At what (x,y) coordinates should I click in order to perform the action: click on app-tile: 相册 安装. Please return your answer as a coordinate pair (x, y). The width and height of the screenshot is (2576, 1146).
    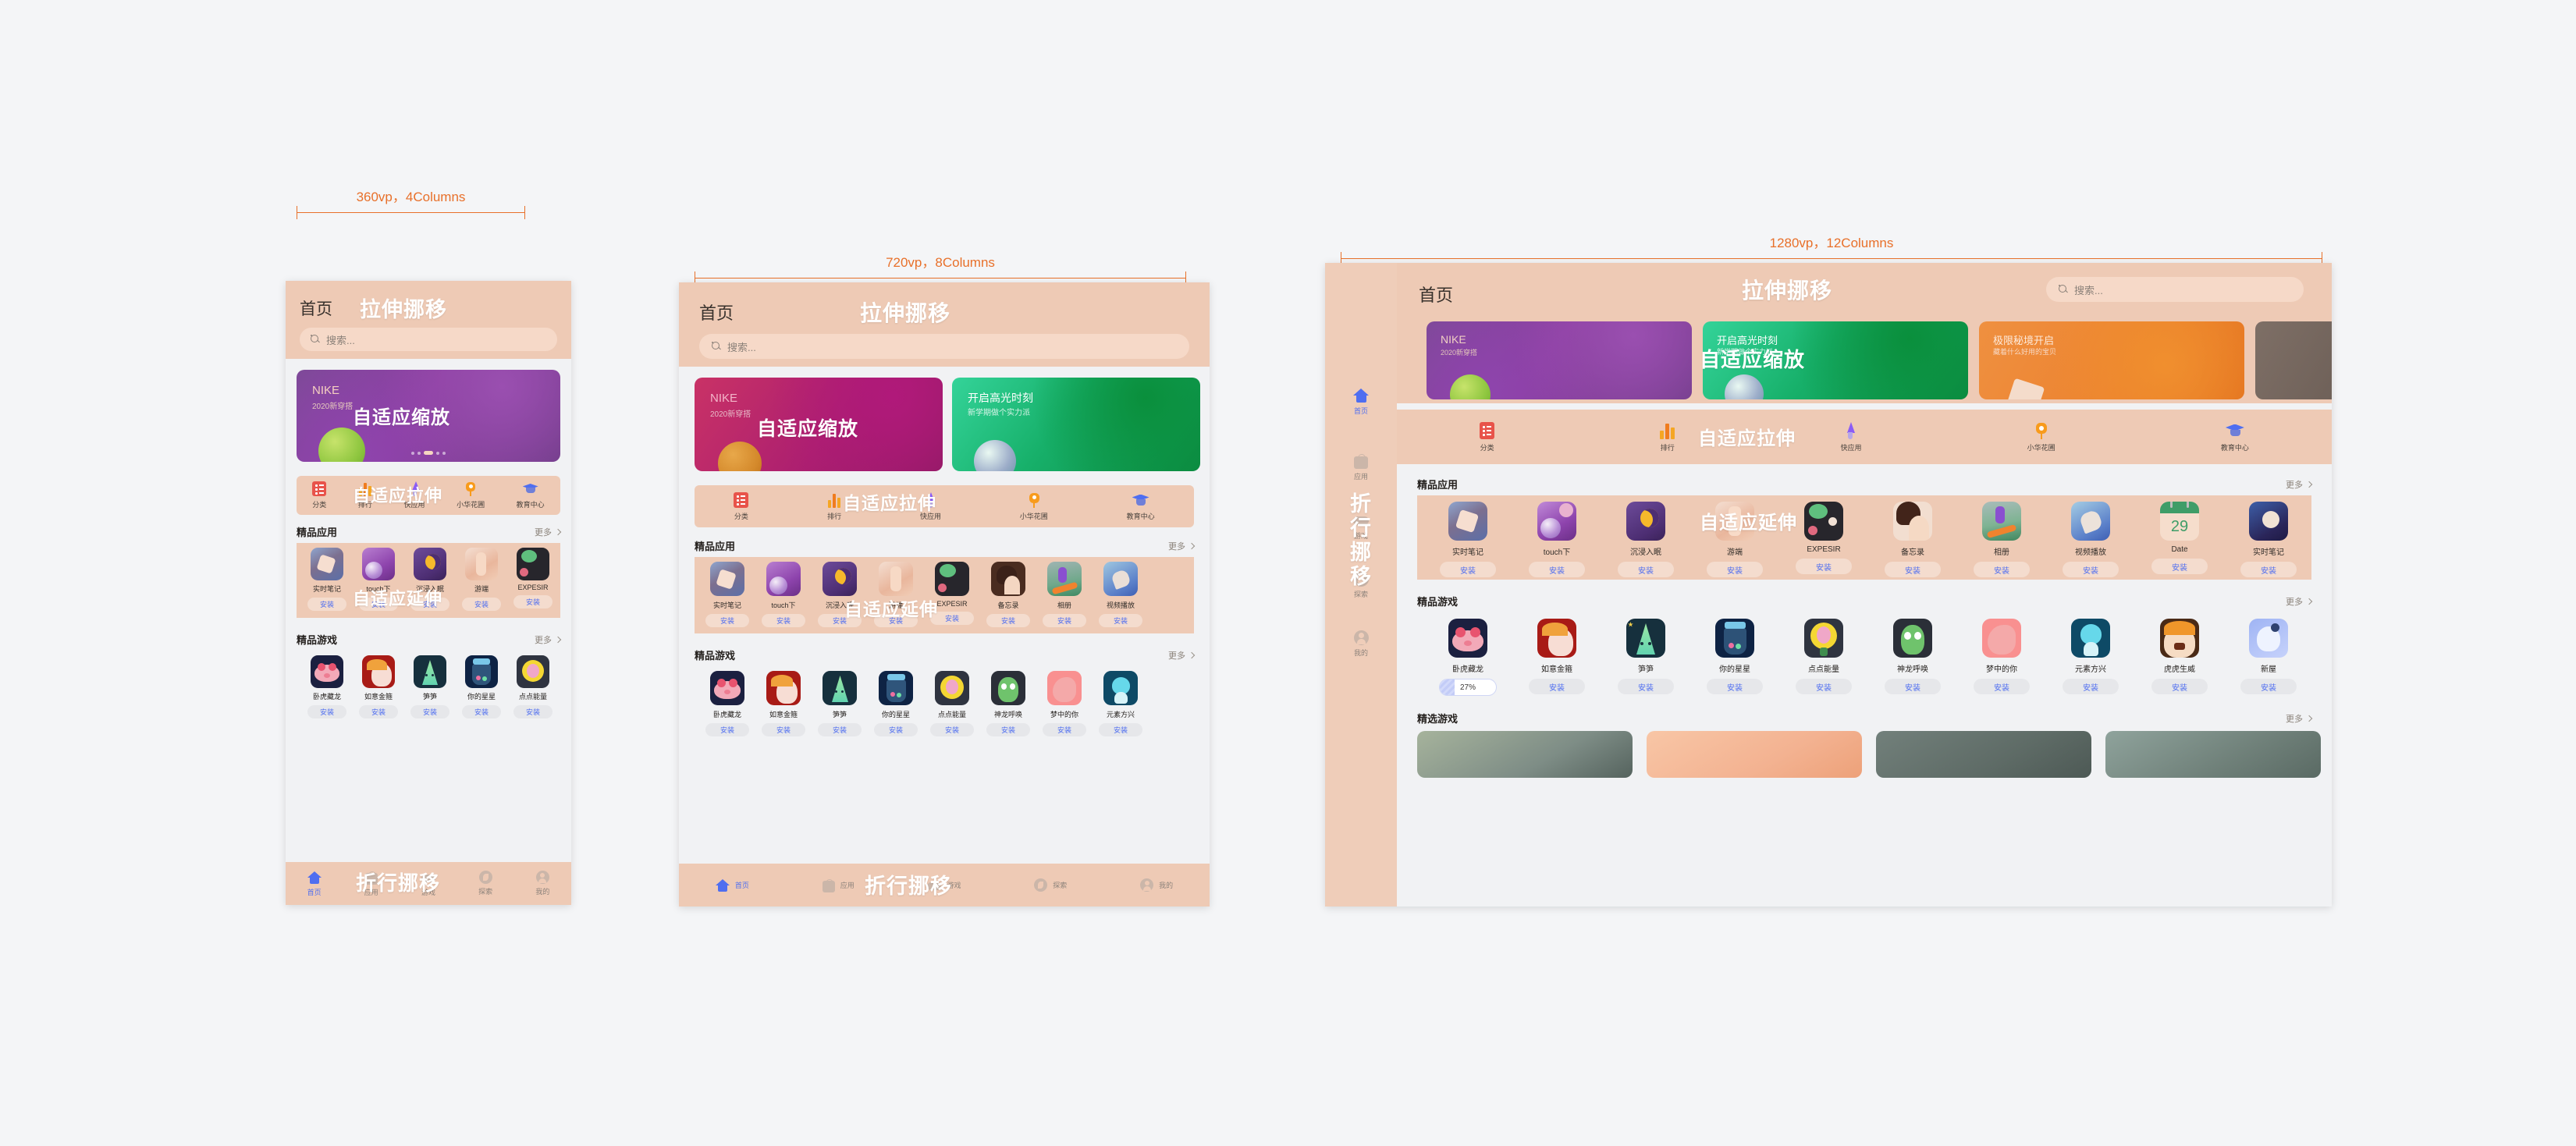
    Looking at the image, I should click on (2002, 541).